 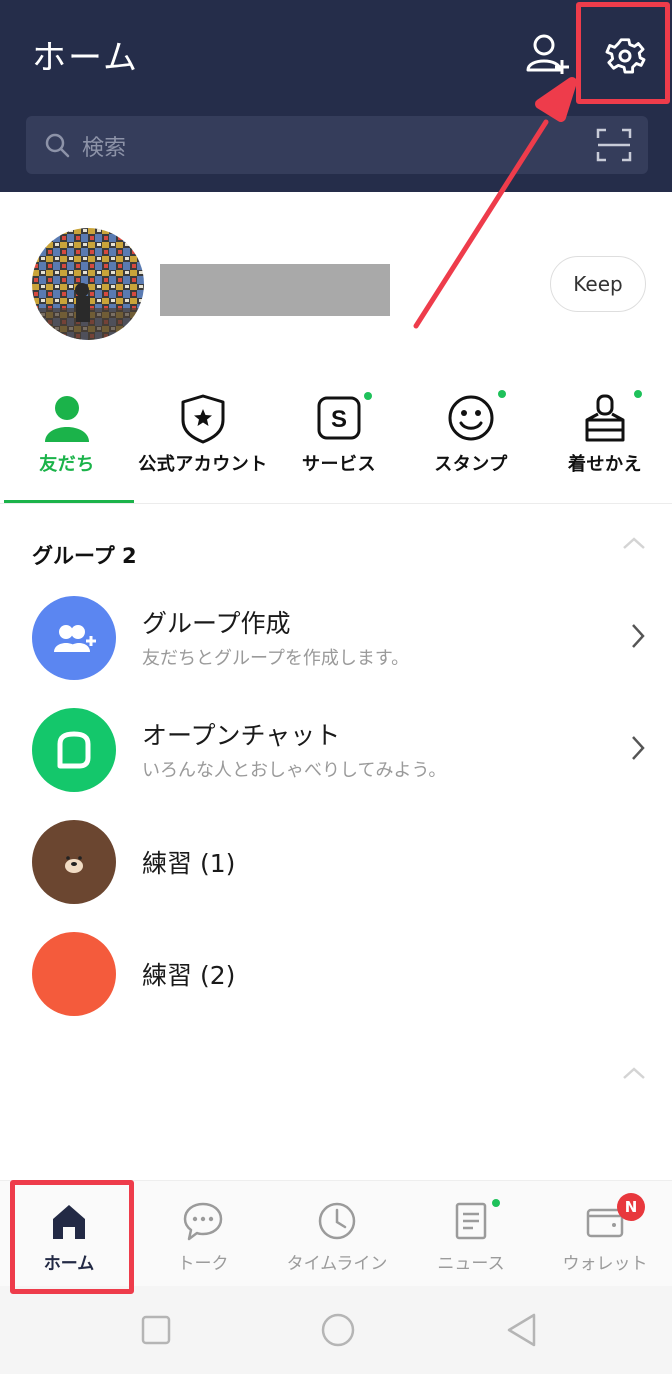 I want to click on system-navigation-bar, so click(x=336, y=1330).